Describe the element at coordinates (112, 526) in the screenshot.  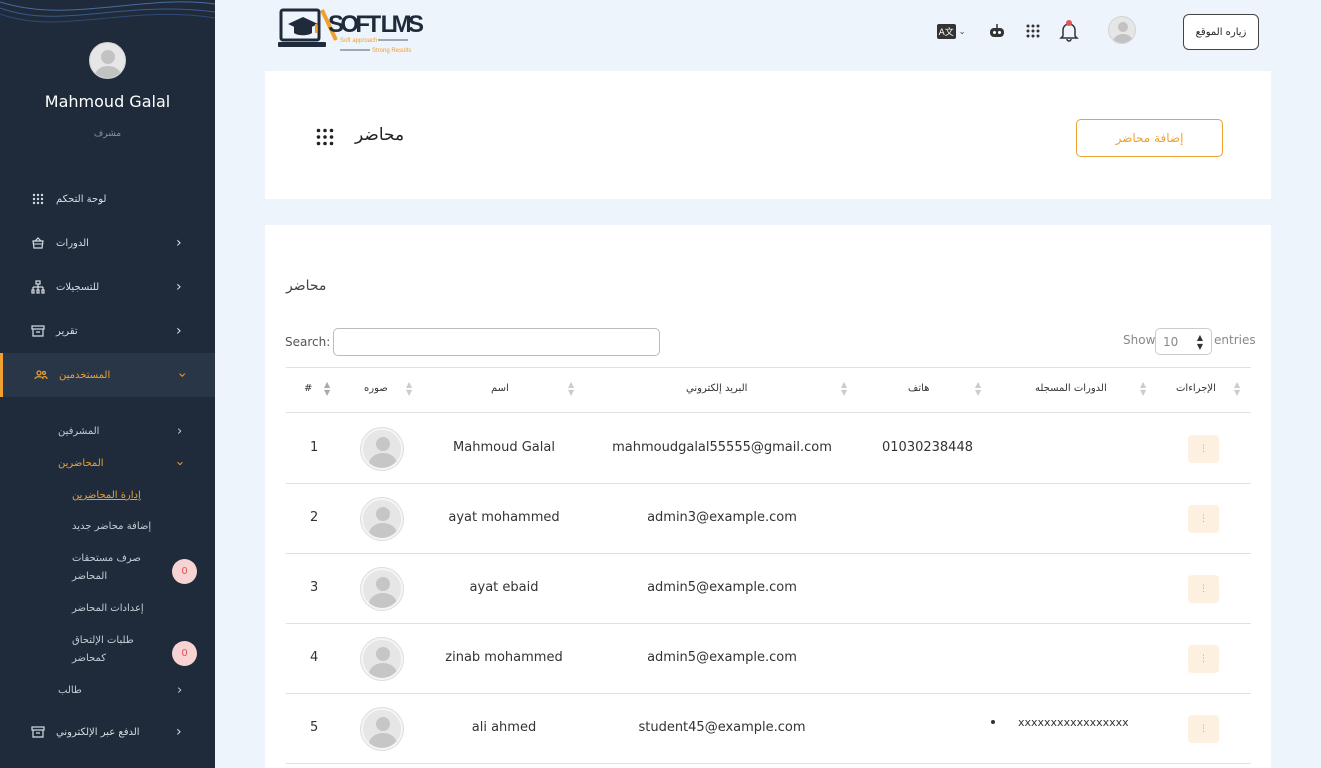
I see `sidebar-sub-label: إضافة محاضر جديد` at that location.